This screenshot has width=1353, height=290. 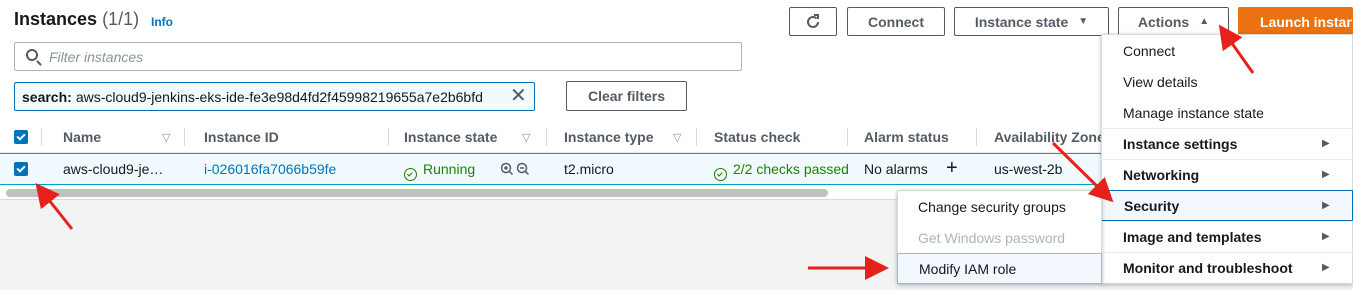 I want to click on annotation-arrow-security, so click(x=1082, y=172).